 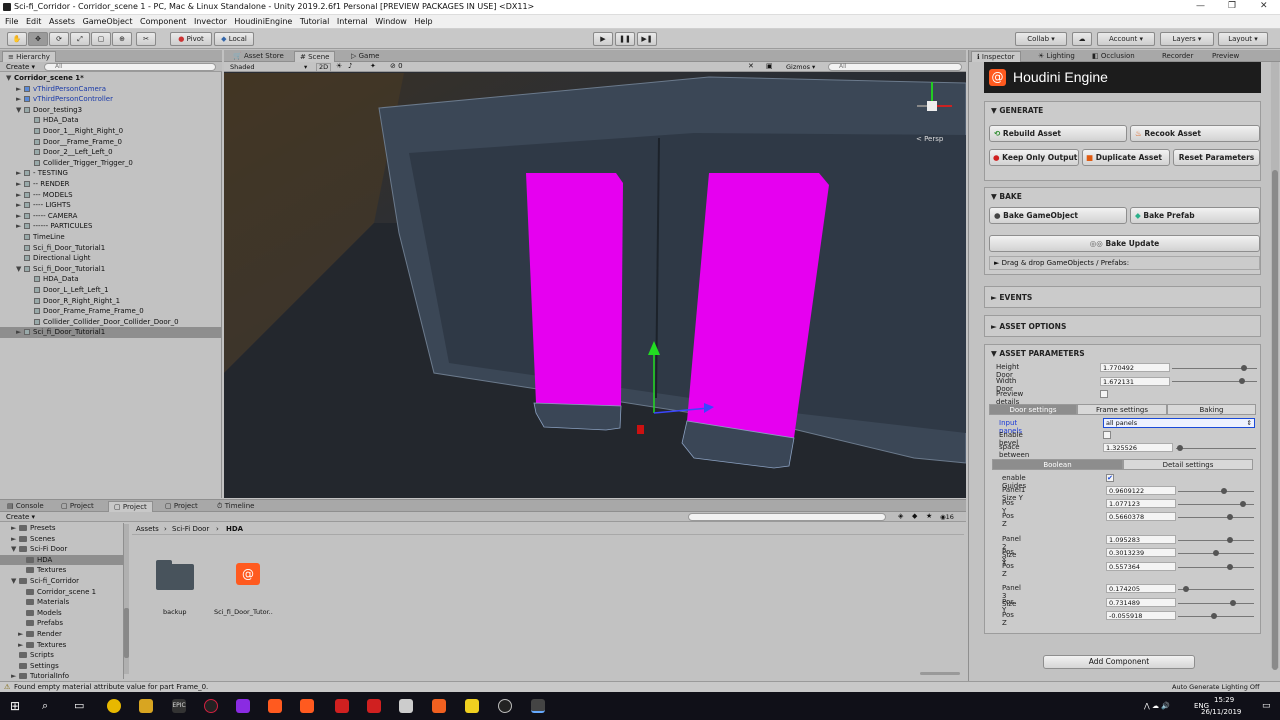 What do you see at coordinates (111, 322) in the screenshot?
I see `hierarchy-row: Collider_Collider_Door_Collider_Door_0` at bounding box center [111, 322].